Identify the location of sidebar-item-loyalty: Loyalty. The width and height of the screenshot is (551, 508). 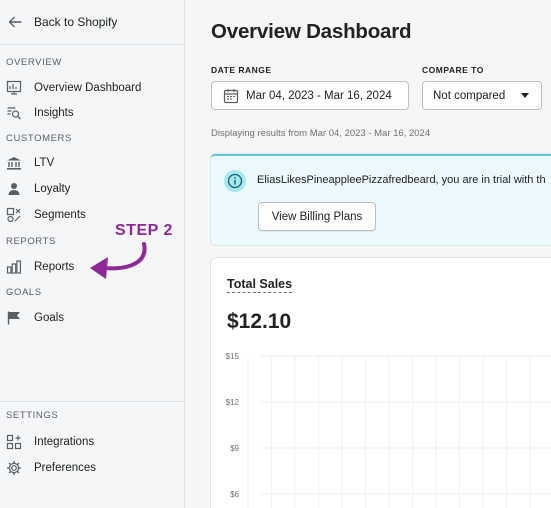
(92, 189).